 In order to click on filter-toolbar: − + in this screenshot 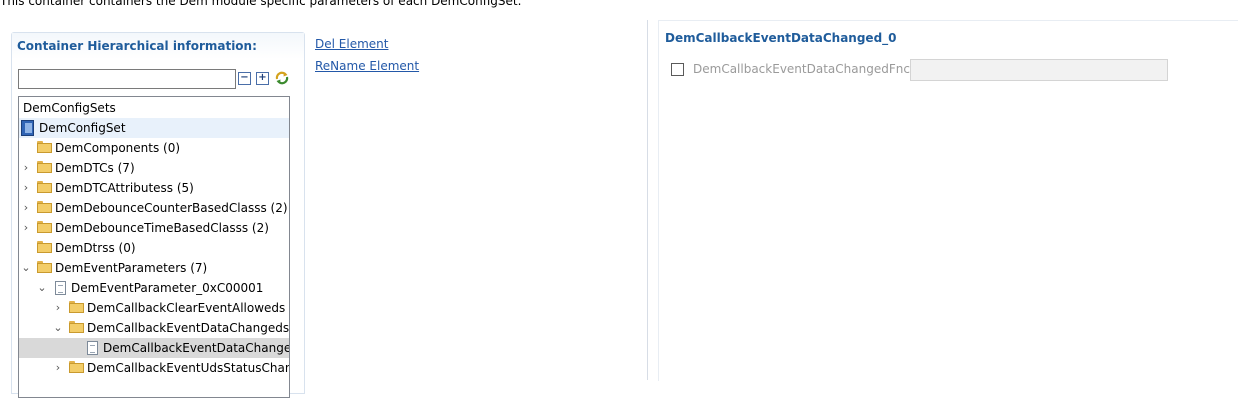, I will do `click(160, 80)`.